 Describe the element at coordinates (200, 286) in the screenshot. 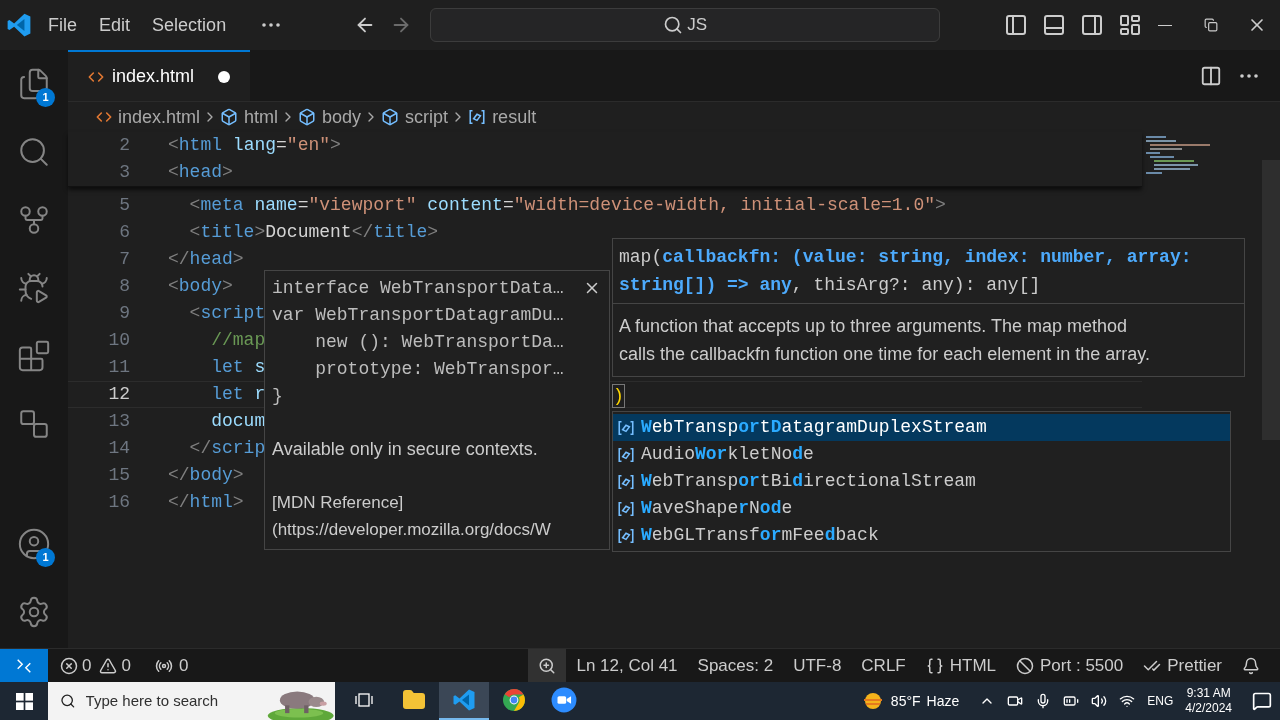

I see `code-line: <body>` at that location.